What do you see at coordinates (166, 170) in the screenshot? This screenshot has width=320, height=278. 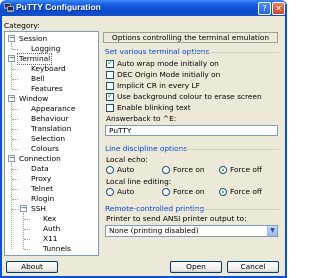 I see `local-echo-force-on-radio` at bounding box center [166, 170].